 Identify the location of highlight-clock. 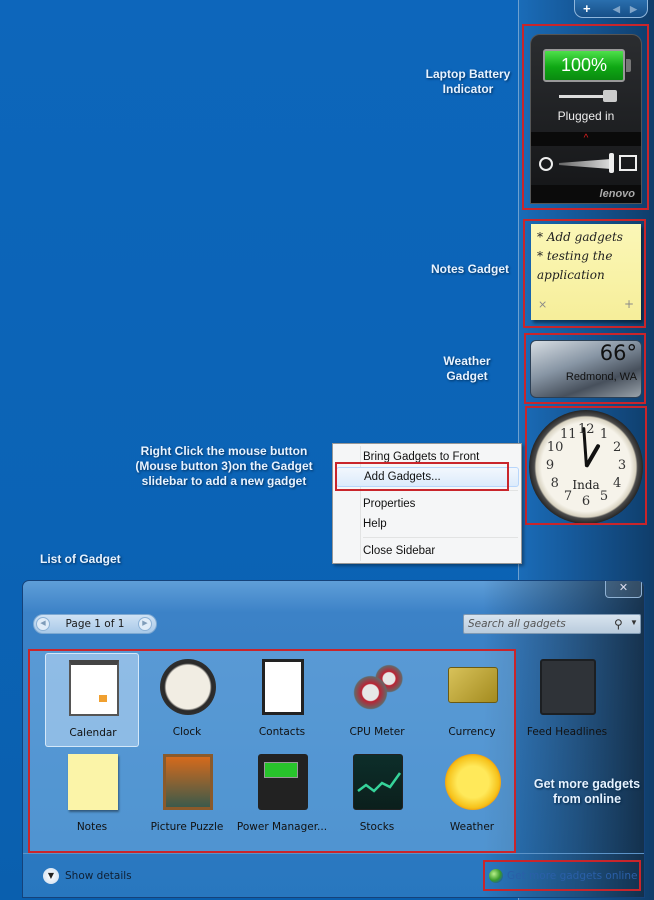
(586, 465).